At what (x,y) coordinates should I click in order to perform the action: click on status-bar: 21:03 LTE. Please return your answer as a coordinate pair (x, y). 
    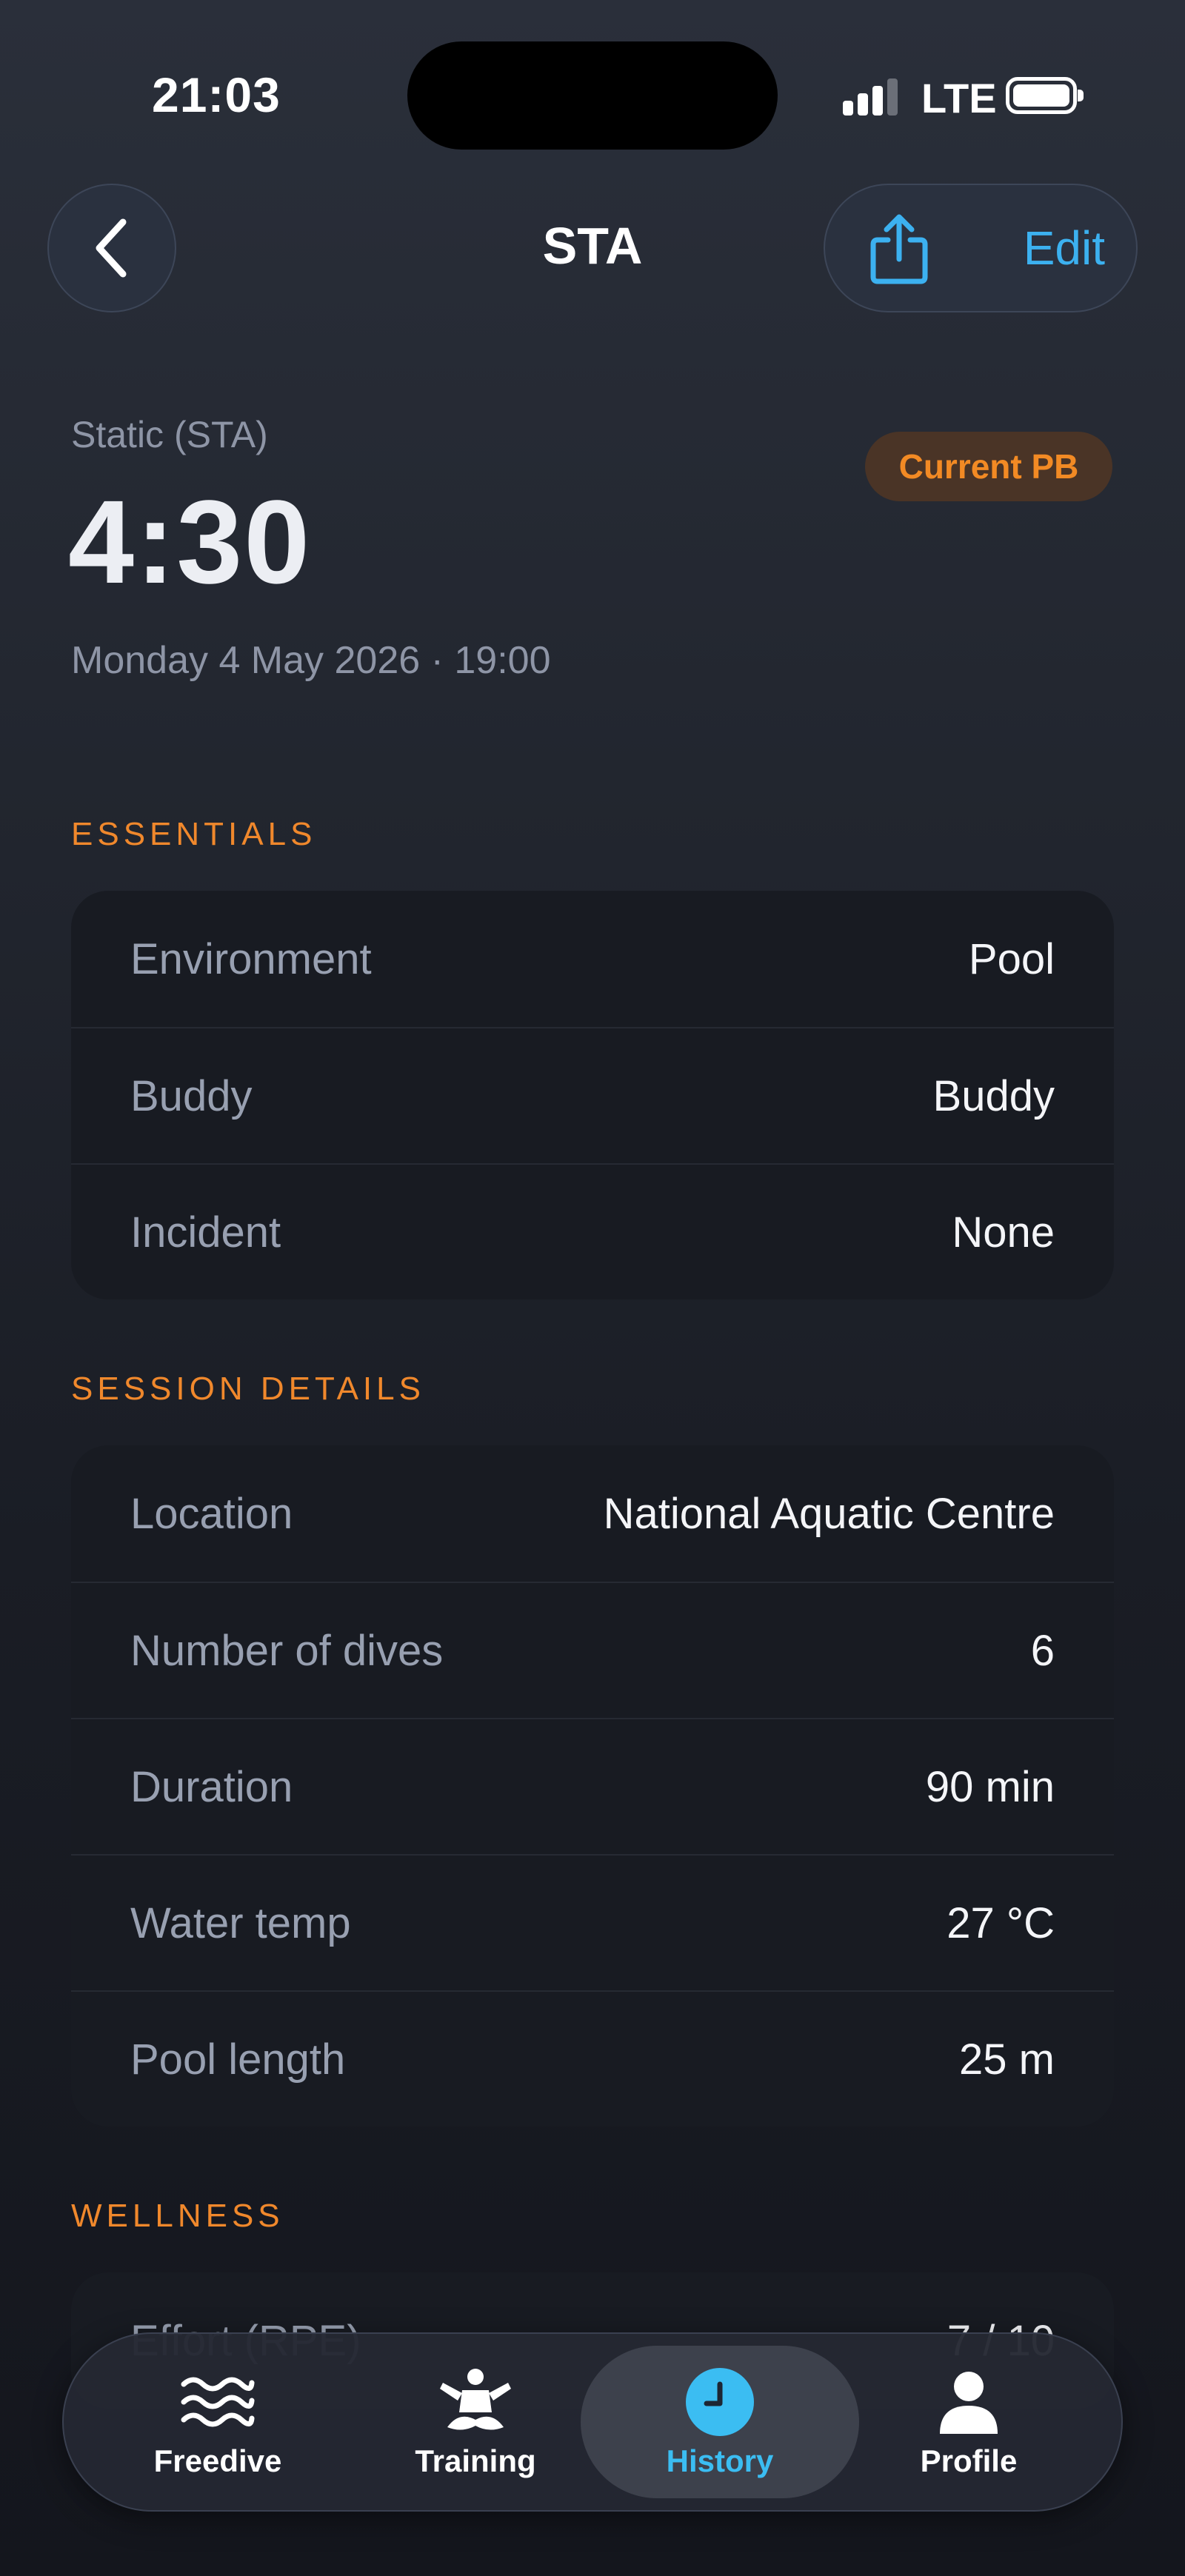
    Looking at the image, I should click on (592, 96).